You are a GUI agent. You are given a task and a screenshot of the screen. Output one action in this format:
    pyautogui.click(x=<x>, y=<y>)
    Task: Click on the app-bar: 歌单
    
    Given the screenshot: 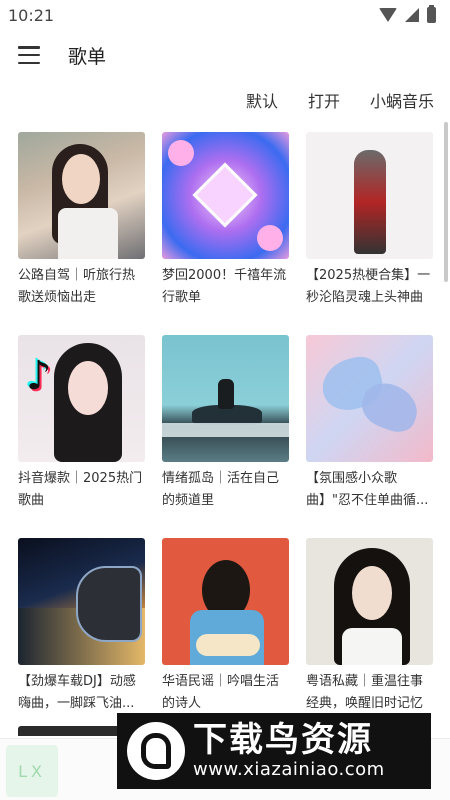 What is the action you would take?
    pyautogui.click(x=225, y=55)
    